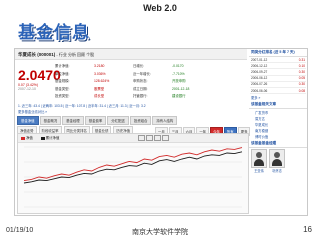 The image size is (320, 240). What do you see at coordinates (278, 124) in the screenshot?
I see `related-list: 广发货币 易方达 华夏成长 南方稳健 博时价值` at bounding box center [278, 124].